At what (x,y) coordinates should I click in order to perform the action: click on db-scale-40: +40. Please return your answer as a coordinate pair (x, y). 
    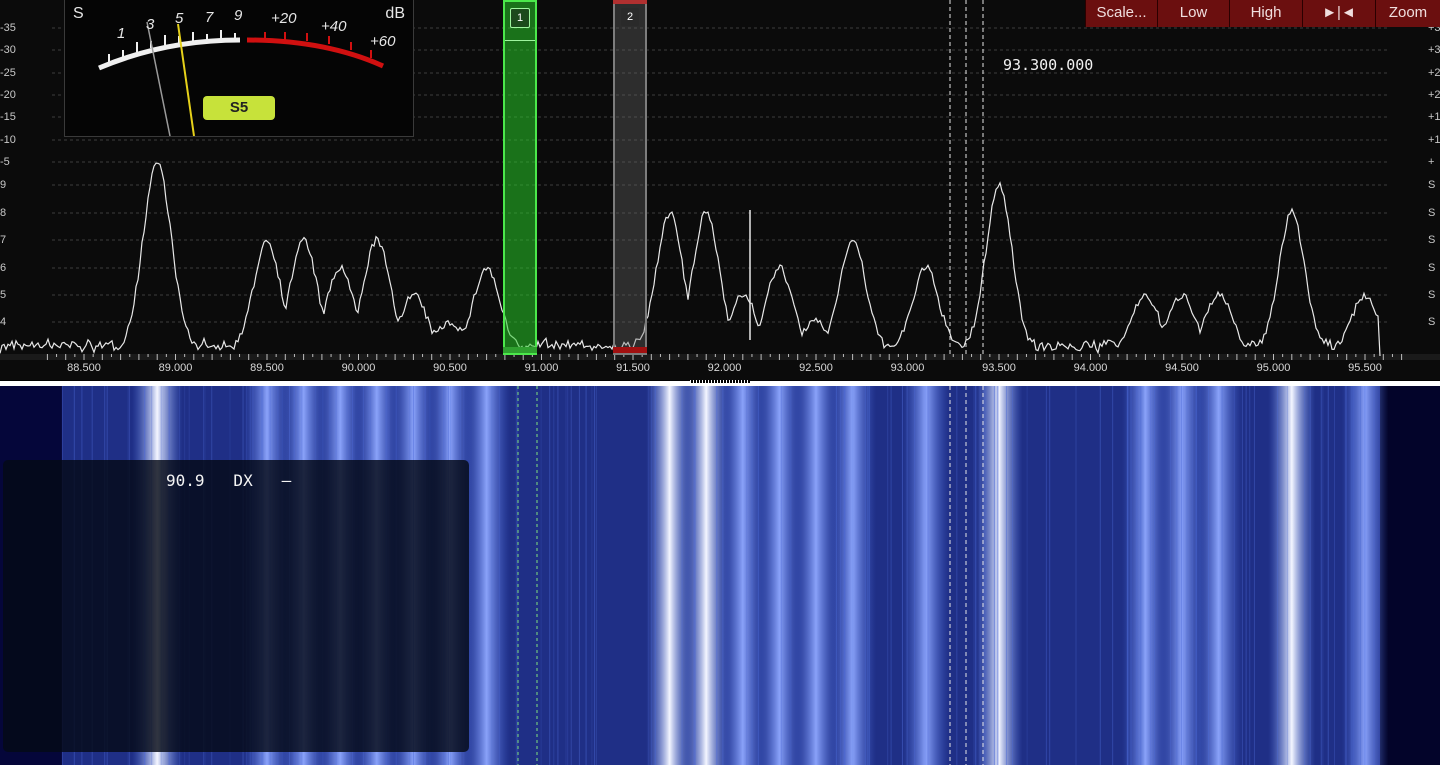
    Looking at the image, I should click on (334, 26).